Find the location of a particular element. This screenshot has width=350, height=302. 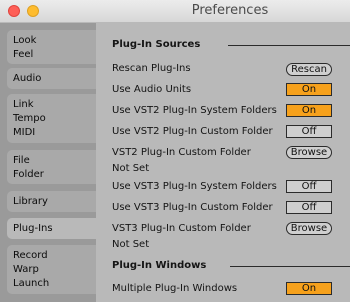

use-vst2-custom-folder-label: Use VST2 Plug-In Custom Folder is located at coordinates (192, 131).